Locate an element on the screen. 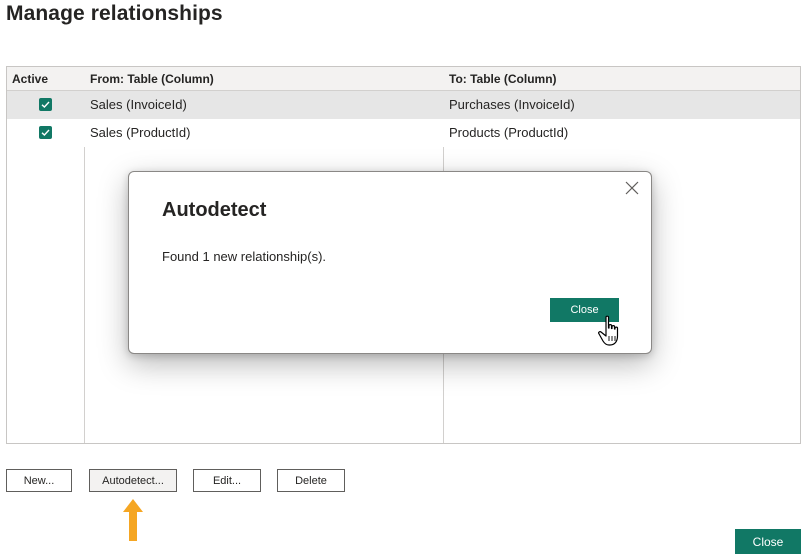 The height and width of the screenshot is (560, 809). close-button: Close is located at coordinates (768, 541).